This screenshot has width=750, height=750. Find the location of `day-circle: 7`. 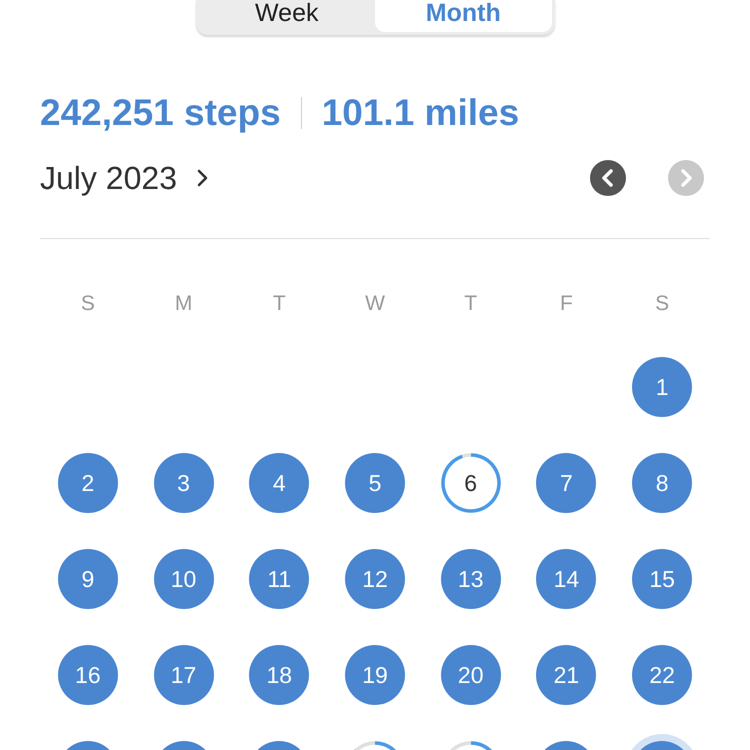

day-circle: 7 is located at coordinates (566, 483).